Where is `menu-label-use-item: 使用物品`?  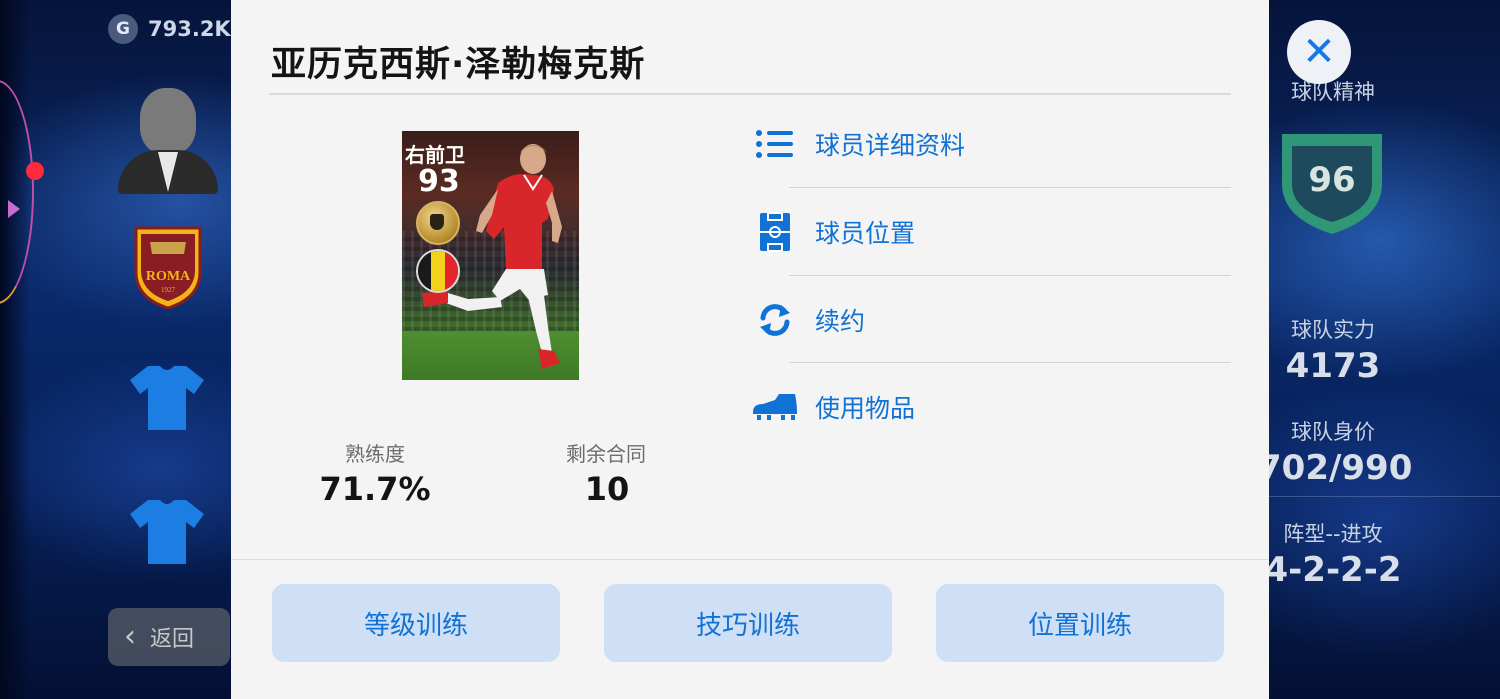 menu-label-use-item: 使用物品 is located at coordinates (865, 408).